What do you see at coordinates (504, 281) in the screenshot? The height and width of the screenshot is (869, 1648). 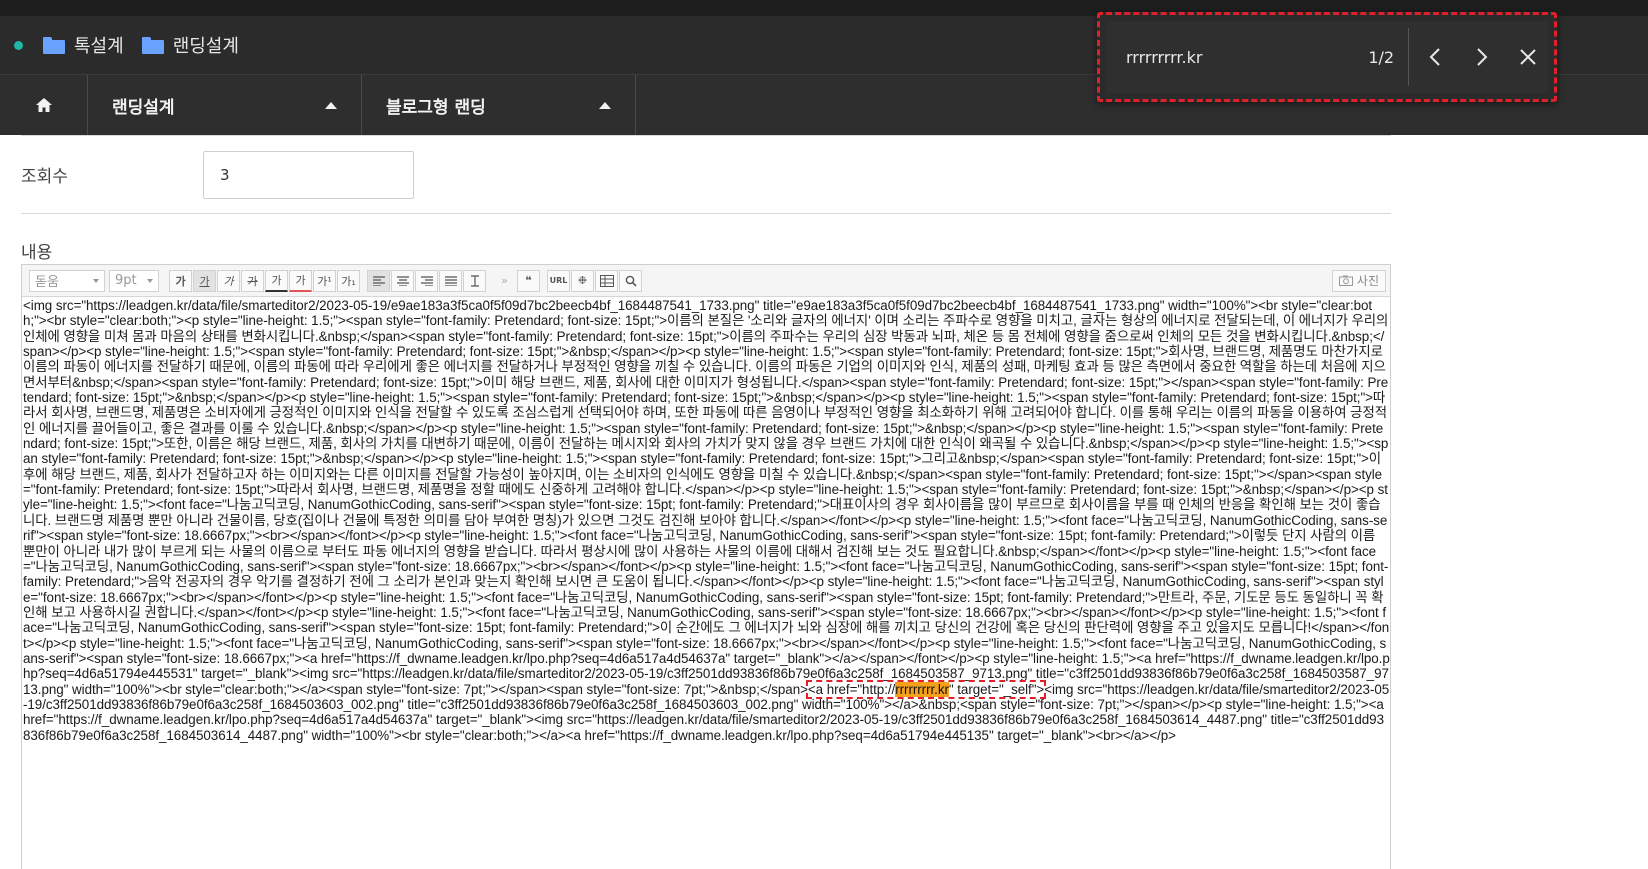 I see `more-icon: »` at bounding box center [504, 281].